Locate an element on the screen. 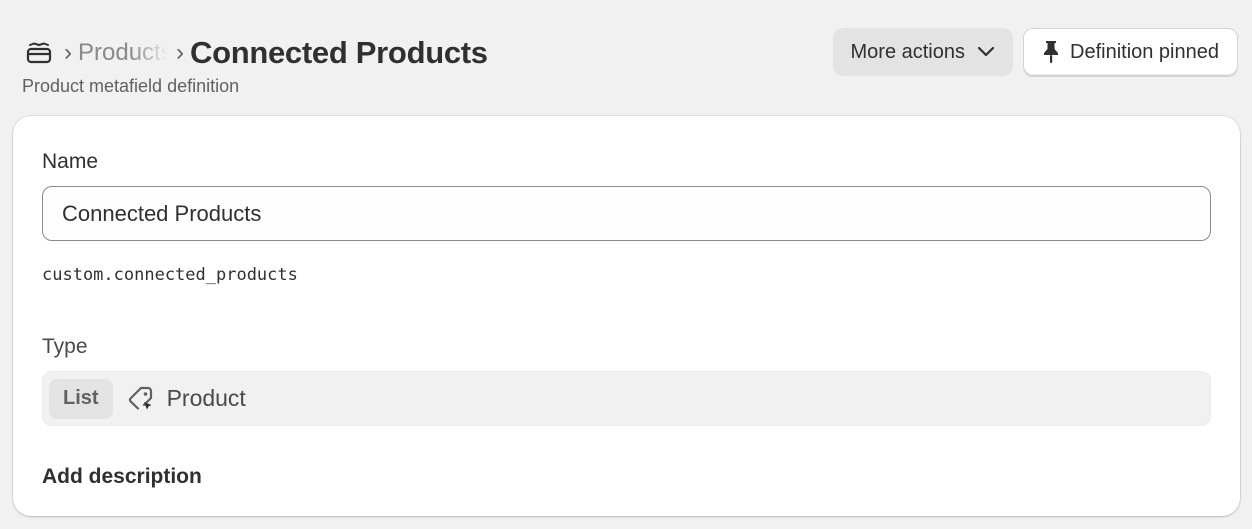 The width and height of the screenshot is (1252, 529). chevron-down-icon is located at coordinates (986, 52).